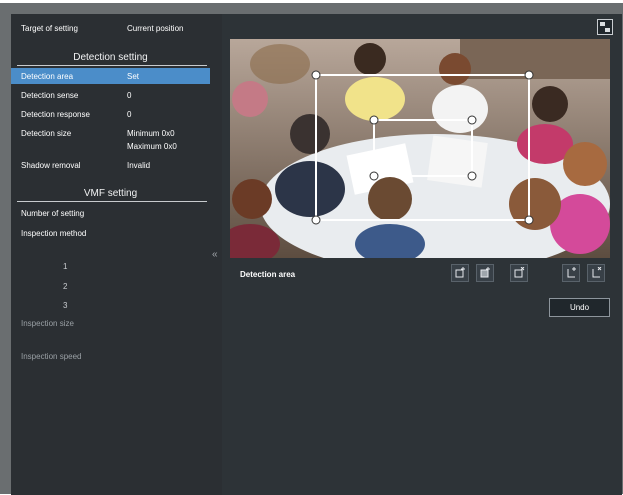 Image resolution: width=623 pixels, height=495 pixels. I want to click on detection-size-max: Maximum 0x0, so click(152, 146).